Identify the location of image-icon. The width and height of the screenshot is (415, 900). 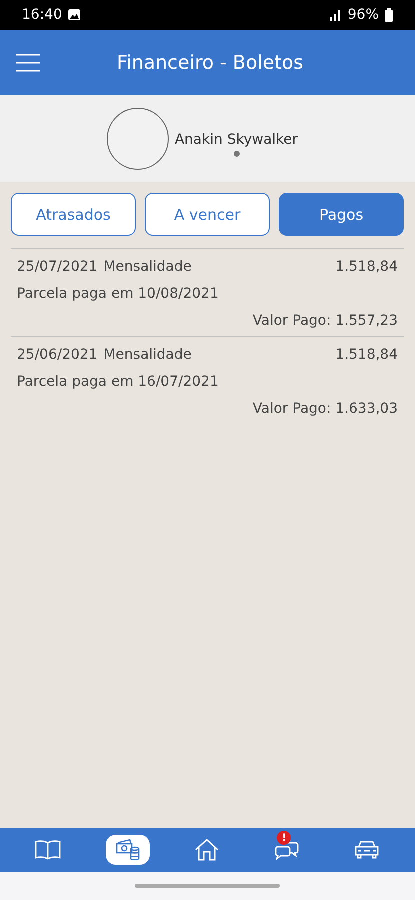
(75, 15).